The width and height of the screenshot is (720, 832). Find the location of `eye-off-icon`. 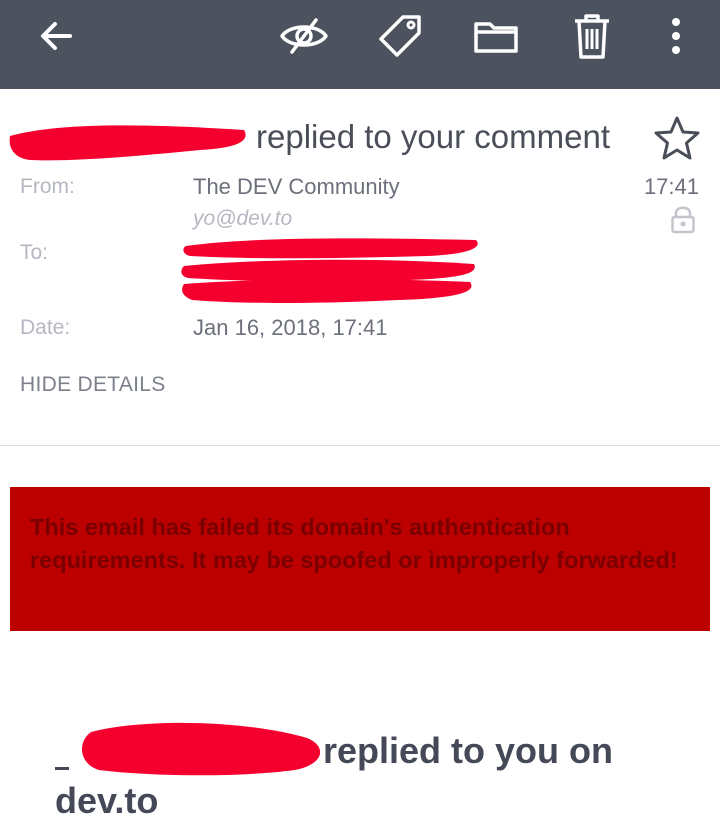

eye-off-icon is located at coordinates (304, 36).